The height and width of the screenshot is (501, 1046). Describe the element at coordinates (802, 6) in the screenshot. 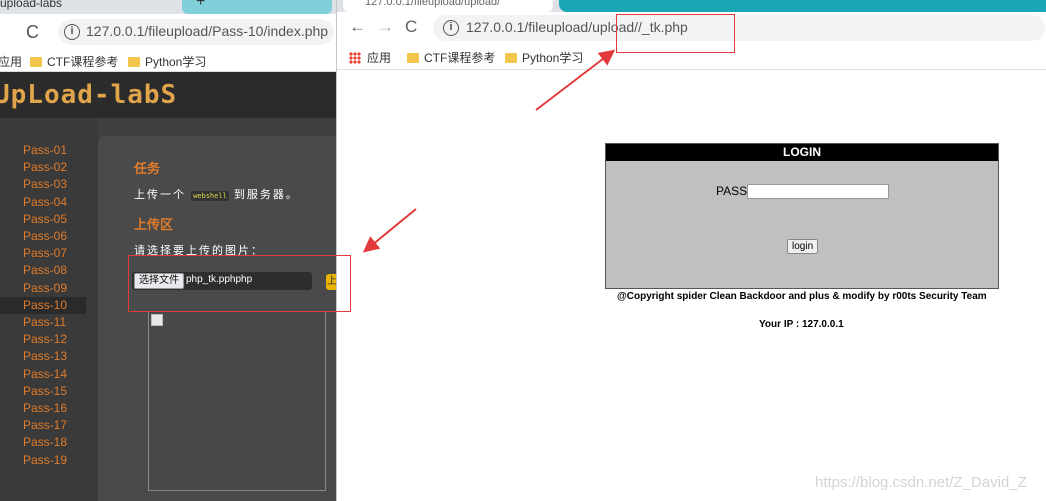

I see `right-tab-strip-fill` at that location.